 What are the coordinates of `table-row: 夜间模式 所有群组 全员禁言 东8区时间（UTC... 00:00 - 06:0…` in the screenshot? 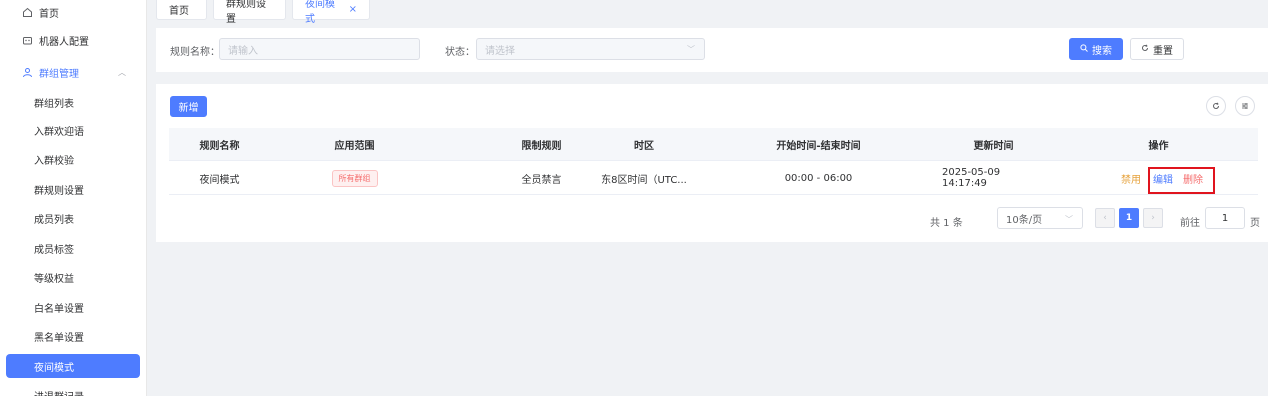 It's located at (713, 178).